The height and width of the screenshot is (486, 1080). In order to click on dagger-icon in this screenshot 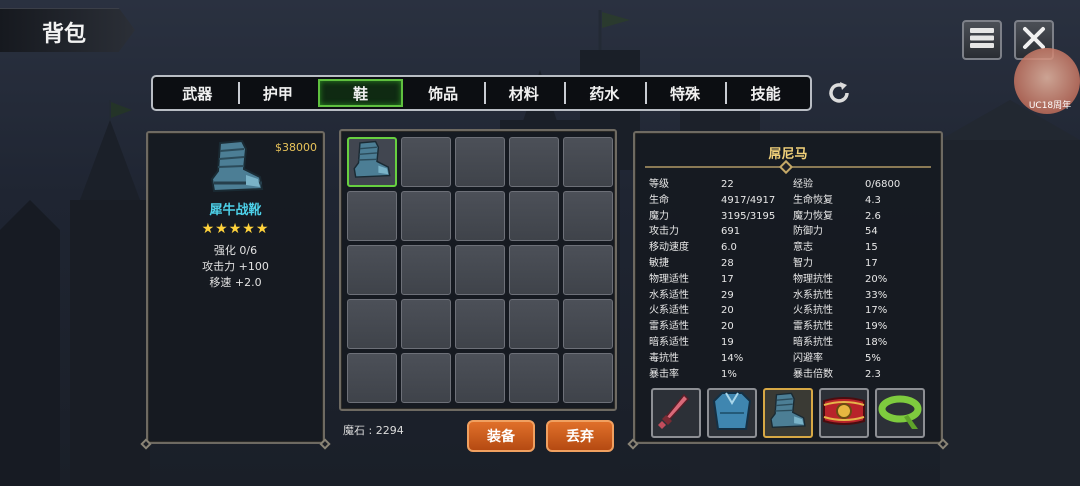, I will do `click(676, 413)`.